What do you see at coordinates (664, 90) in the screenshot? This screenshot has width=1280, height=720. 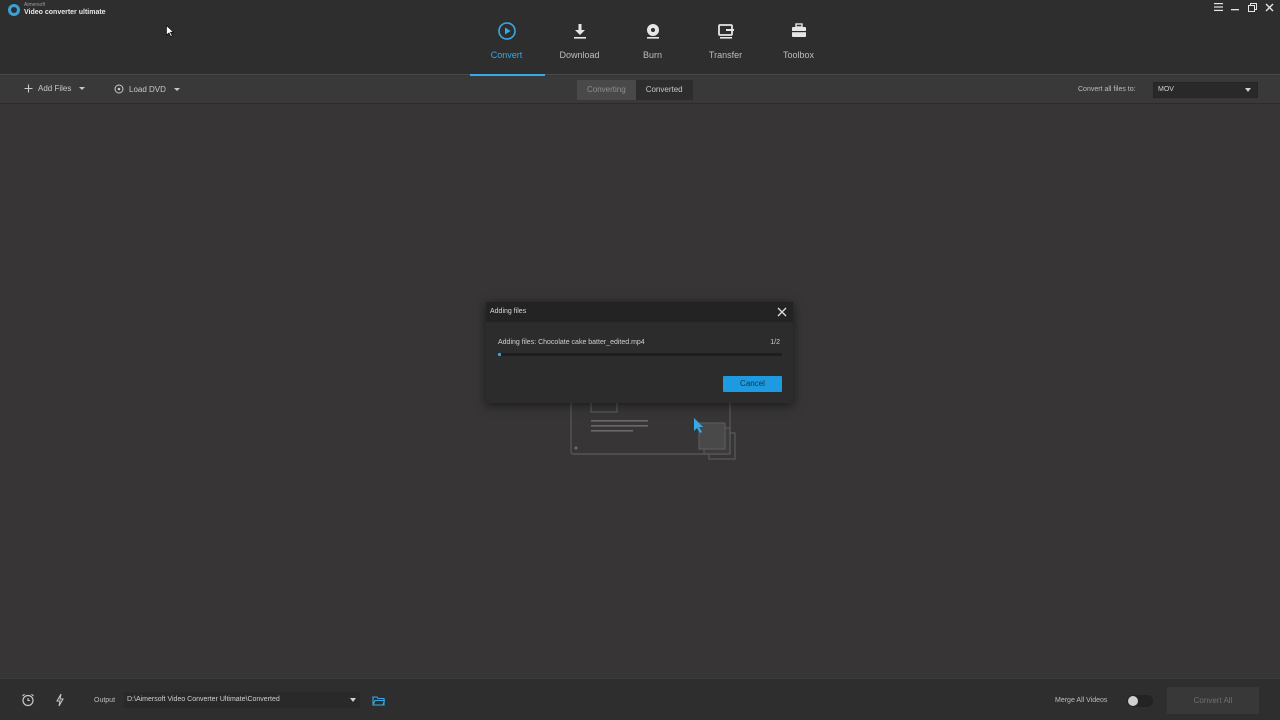 I see `tab-converted: Converted` at bounding box center [664, 90].